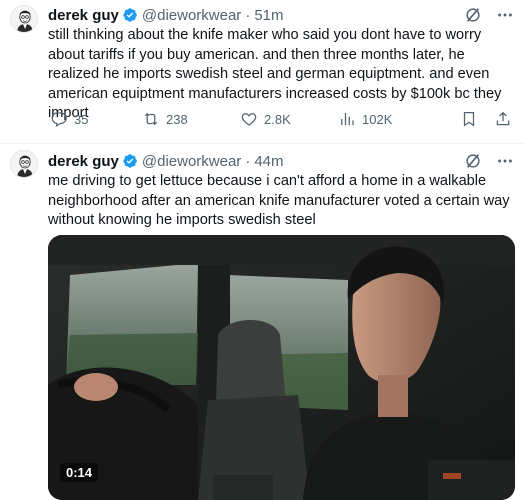 Image resolution: width=524 pixels, height=500 pixels. What do you see at coordinates (249, 119) in the screenshot?
I see `like-icon` at bounding box center [249, 119].